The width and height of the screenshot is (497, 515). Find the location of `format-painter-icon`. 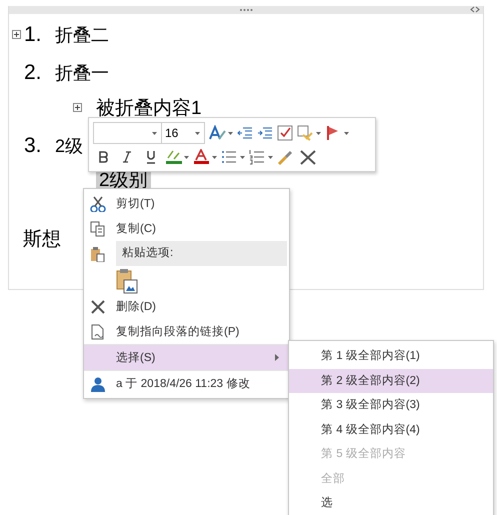

format-painter-icon is located at coordinates (286, 157).